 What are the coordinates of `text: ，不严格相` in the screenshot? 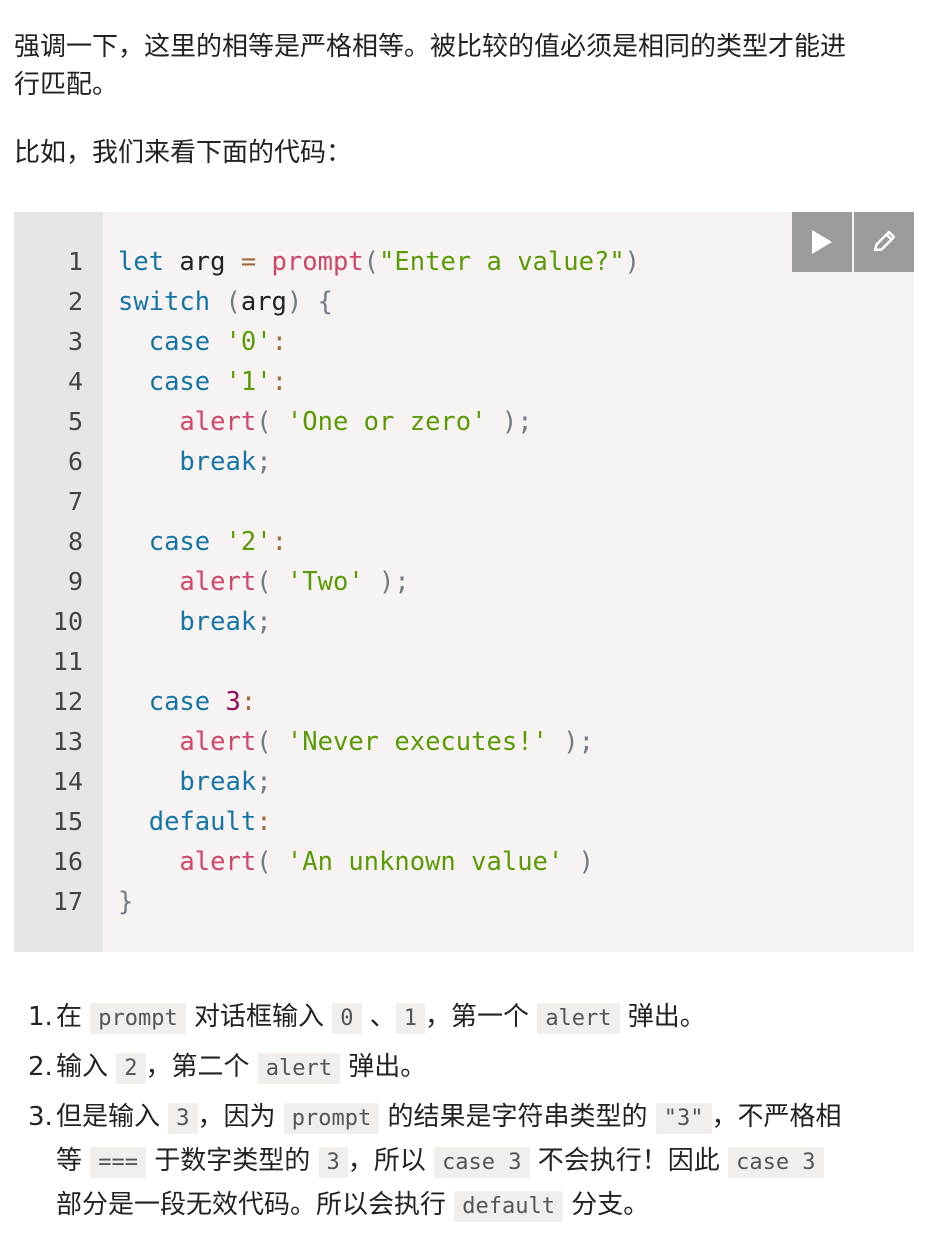 It's located at (776, 1117).